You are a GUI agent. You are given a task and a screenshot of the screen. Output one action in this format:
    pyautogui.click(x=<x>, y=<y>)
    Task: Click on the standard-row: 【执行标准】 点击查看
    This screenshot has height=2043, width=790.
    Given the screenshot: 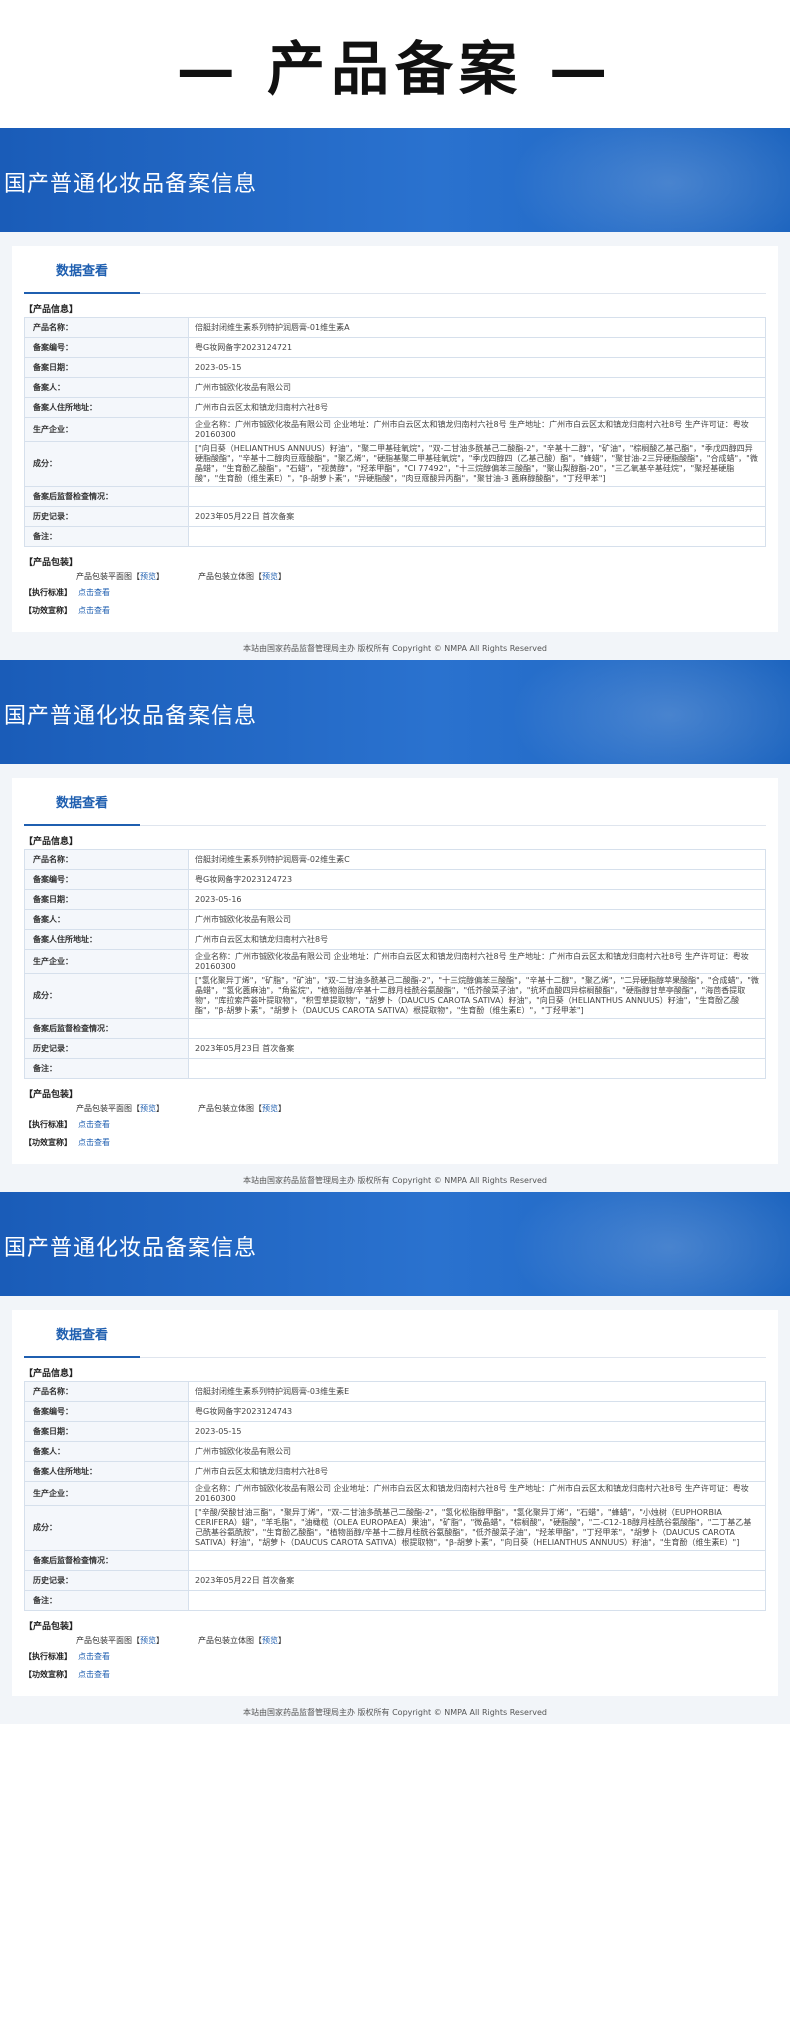 What is the action you would take?
    pyautogui.click(x=395, y=1657)
    